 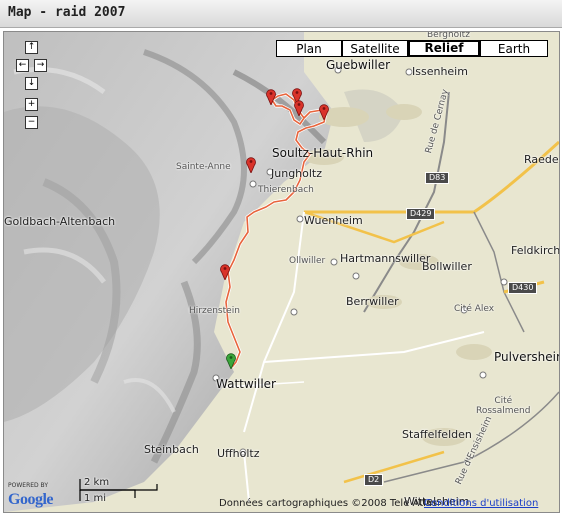 I want to click on place-label: Pulversheim, so click(x=526, y=357).